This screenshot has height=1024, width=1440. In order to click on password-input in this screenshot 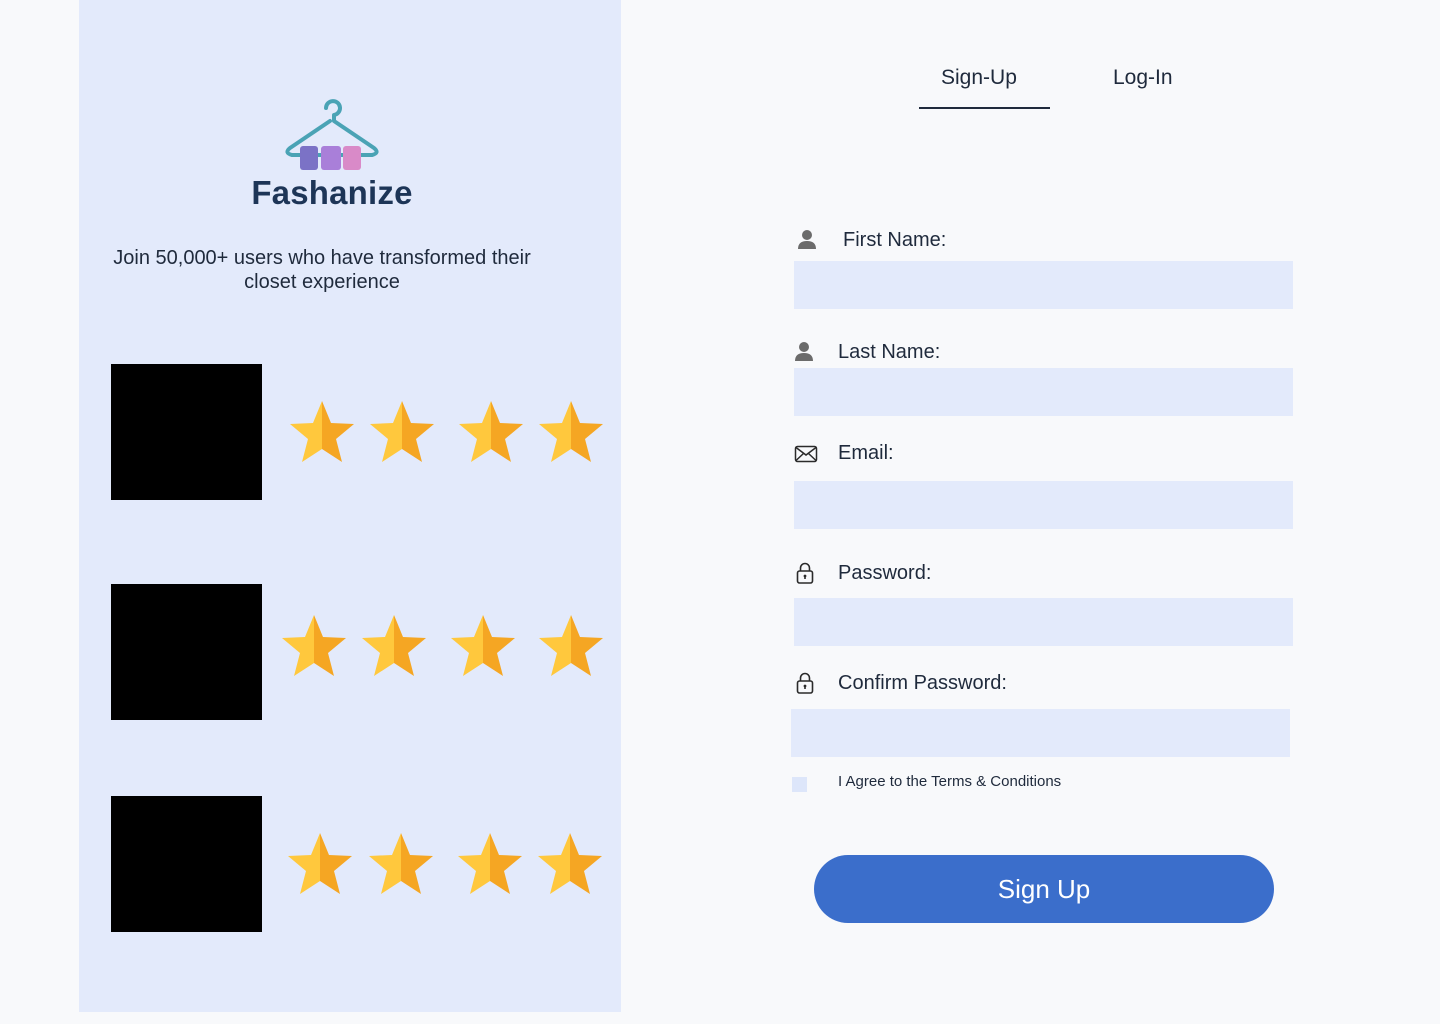, I will do `click(1043, 622)`.